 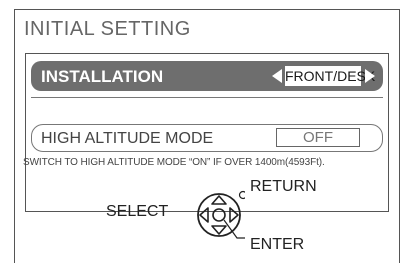 What do you see at coordinates (370, 76) in the screenshot?
I see `triangle-right-icon` at bounding box center [370, 76].